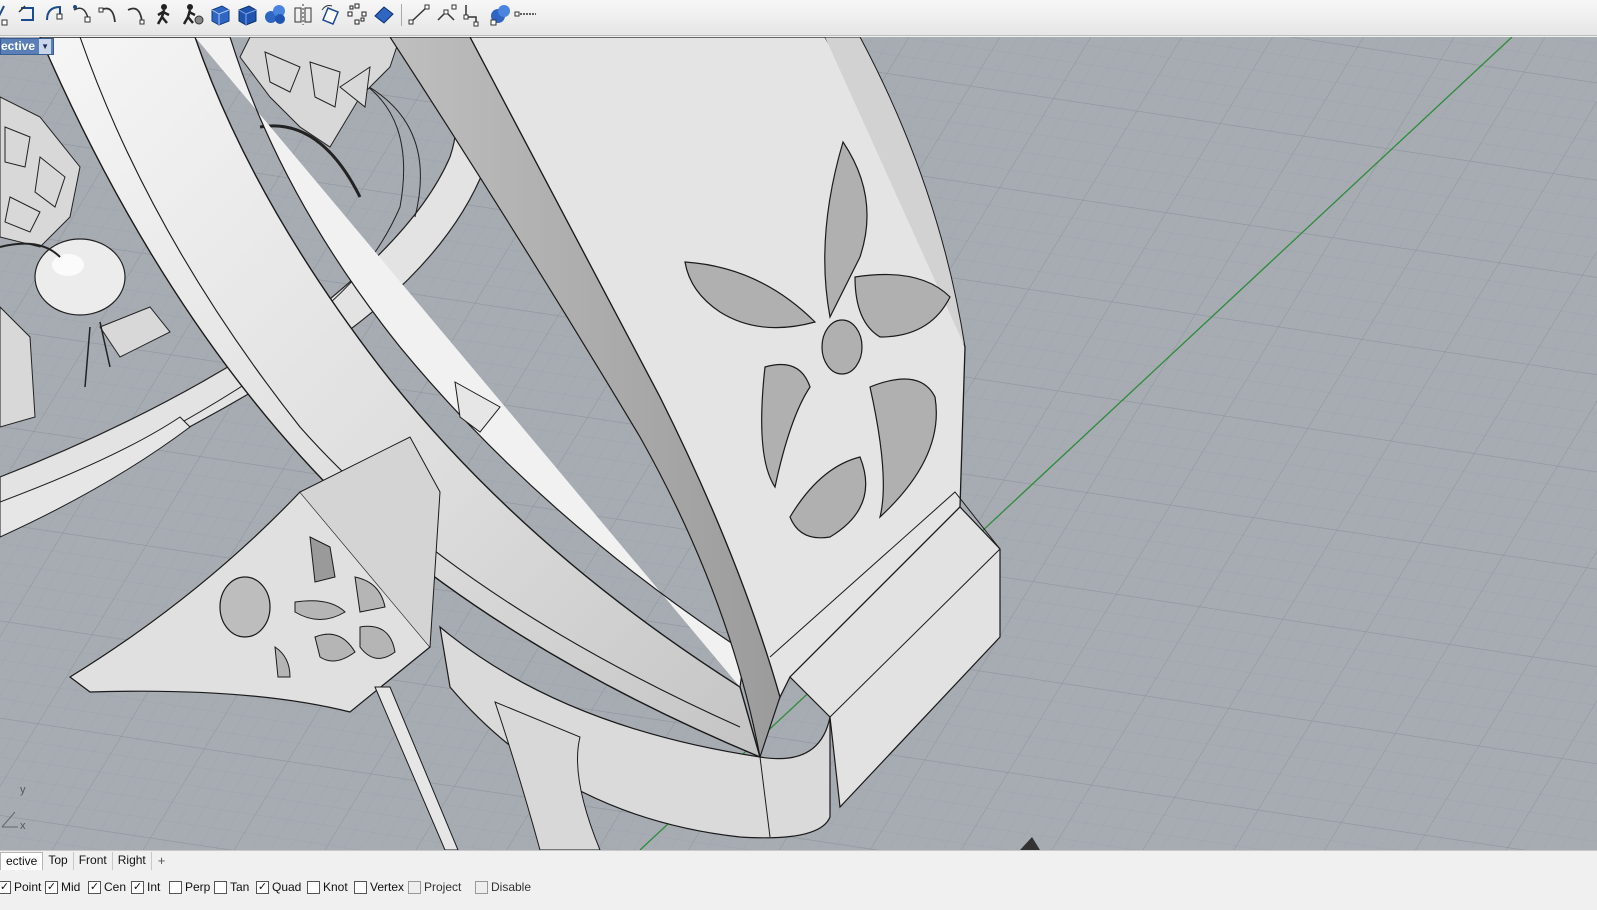 The image size is (1597, 910). Describe the element at coordinates (798, 860) in the screenshot. I see `viewport-tabs: ective Top Front Right +` at that location.